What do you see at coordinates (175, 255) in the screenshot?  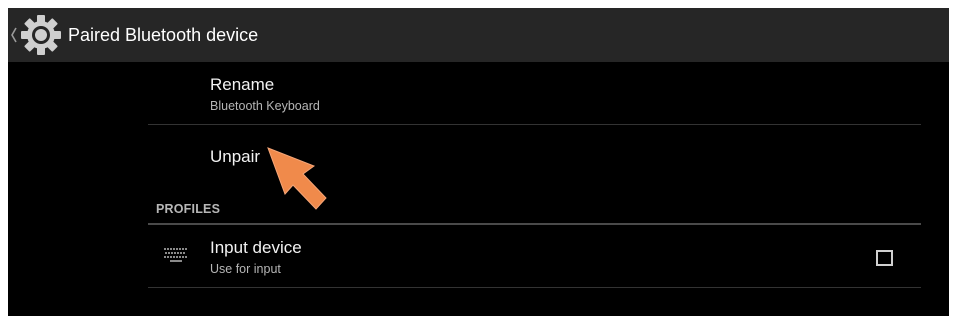 I see `keyboard-icon` at bounding box center [175, 255].